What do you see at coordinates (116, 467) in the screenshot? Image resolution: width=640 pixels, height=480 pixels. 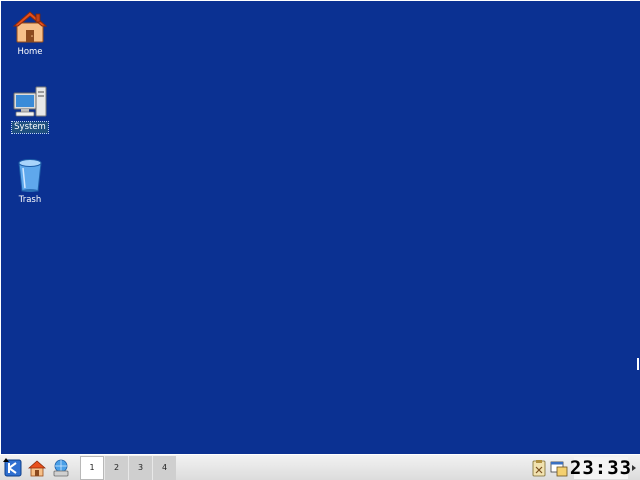 I see `pager-desktop-2: 2` at bounding box center [116, 467].